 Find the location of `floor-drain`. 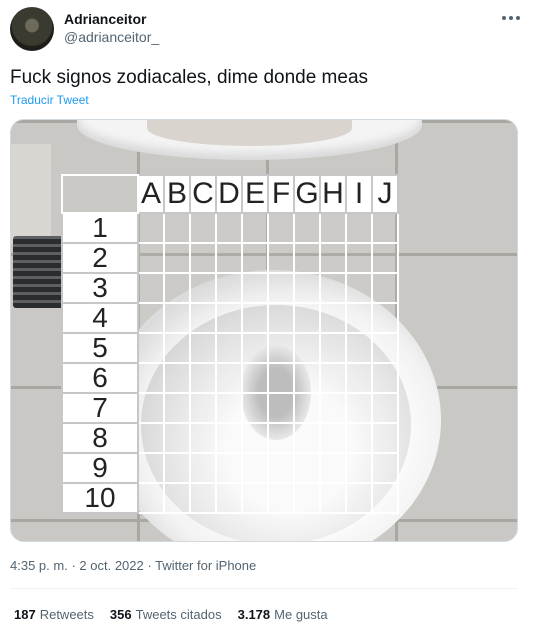

floor-drain is located at coordinates (38, 272).